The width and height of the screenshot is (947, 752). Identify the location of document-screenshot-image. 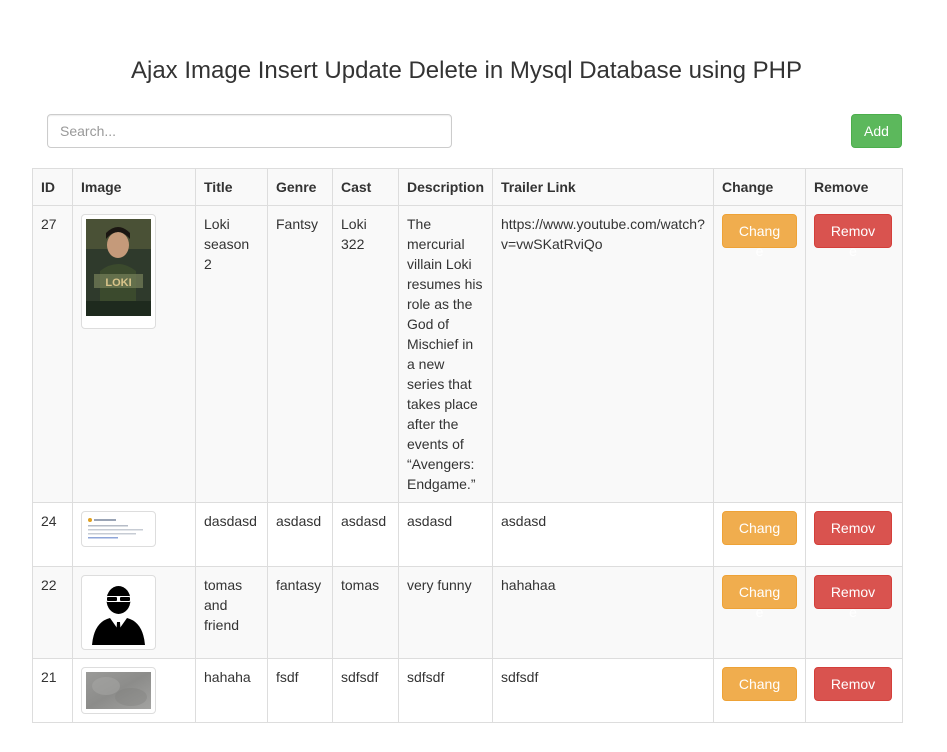
(118, 529).